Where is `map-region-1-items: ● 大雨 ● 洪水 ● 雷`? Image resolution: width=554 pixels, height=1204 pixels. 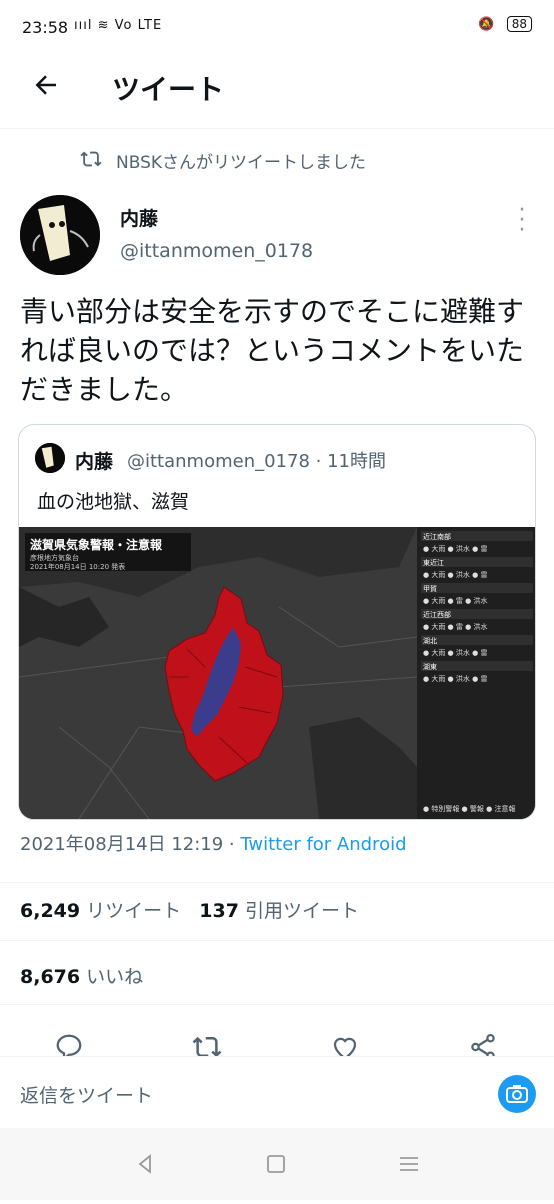 map-region-1-items: ● 大雨 ● 洪水 ● 雷 is located at coordinates (455, 548).